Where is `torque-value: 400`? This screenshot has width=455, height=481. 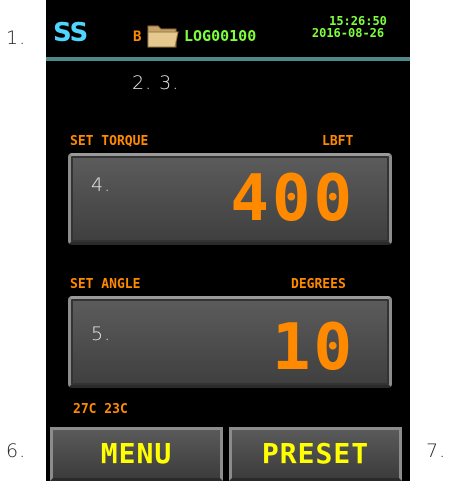 torque-value: 400 is located at coordinates (292, 199).